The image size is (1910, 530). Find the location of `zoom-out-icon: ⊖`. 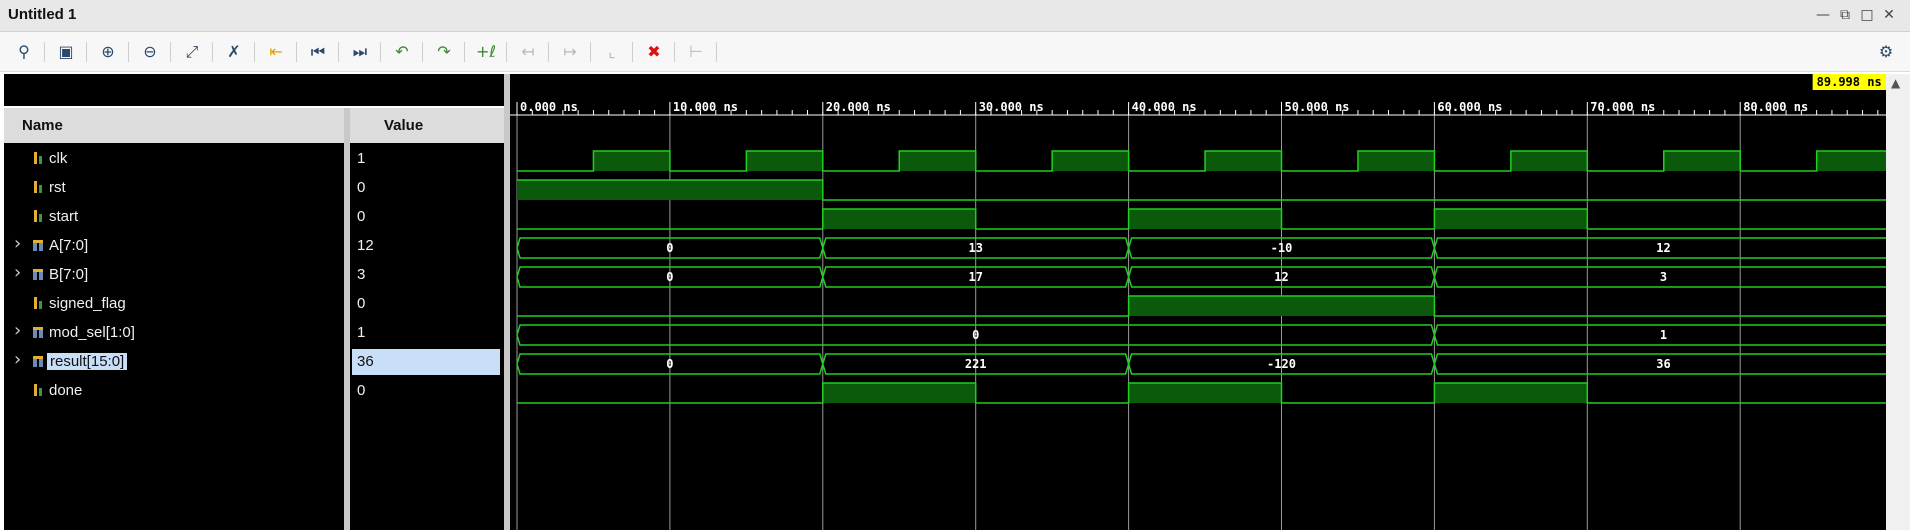

zoom-out-icon: ⊖ is located at coordinates (150, 52).